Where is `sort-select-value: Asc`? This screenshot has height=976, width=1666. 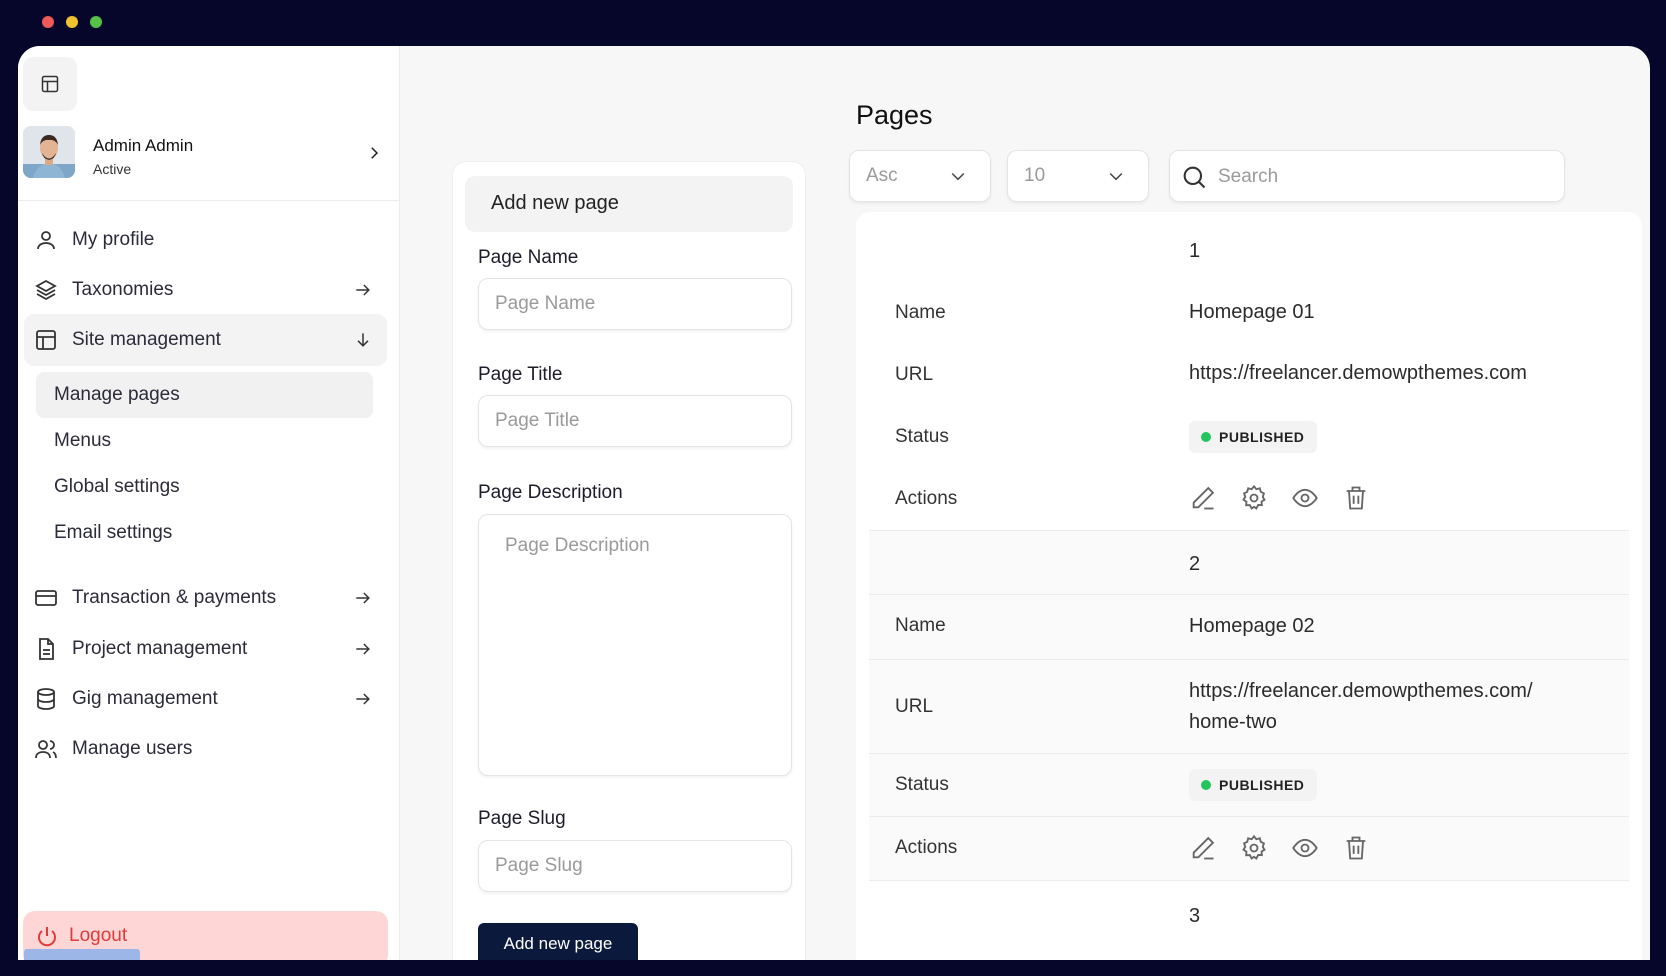 sort-select-value: Asc is located at coordinates (882, 175).